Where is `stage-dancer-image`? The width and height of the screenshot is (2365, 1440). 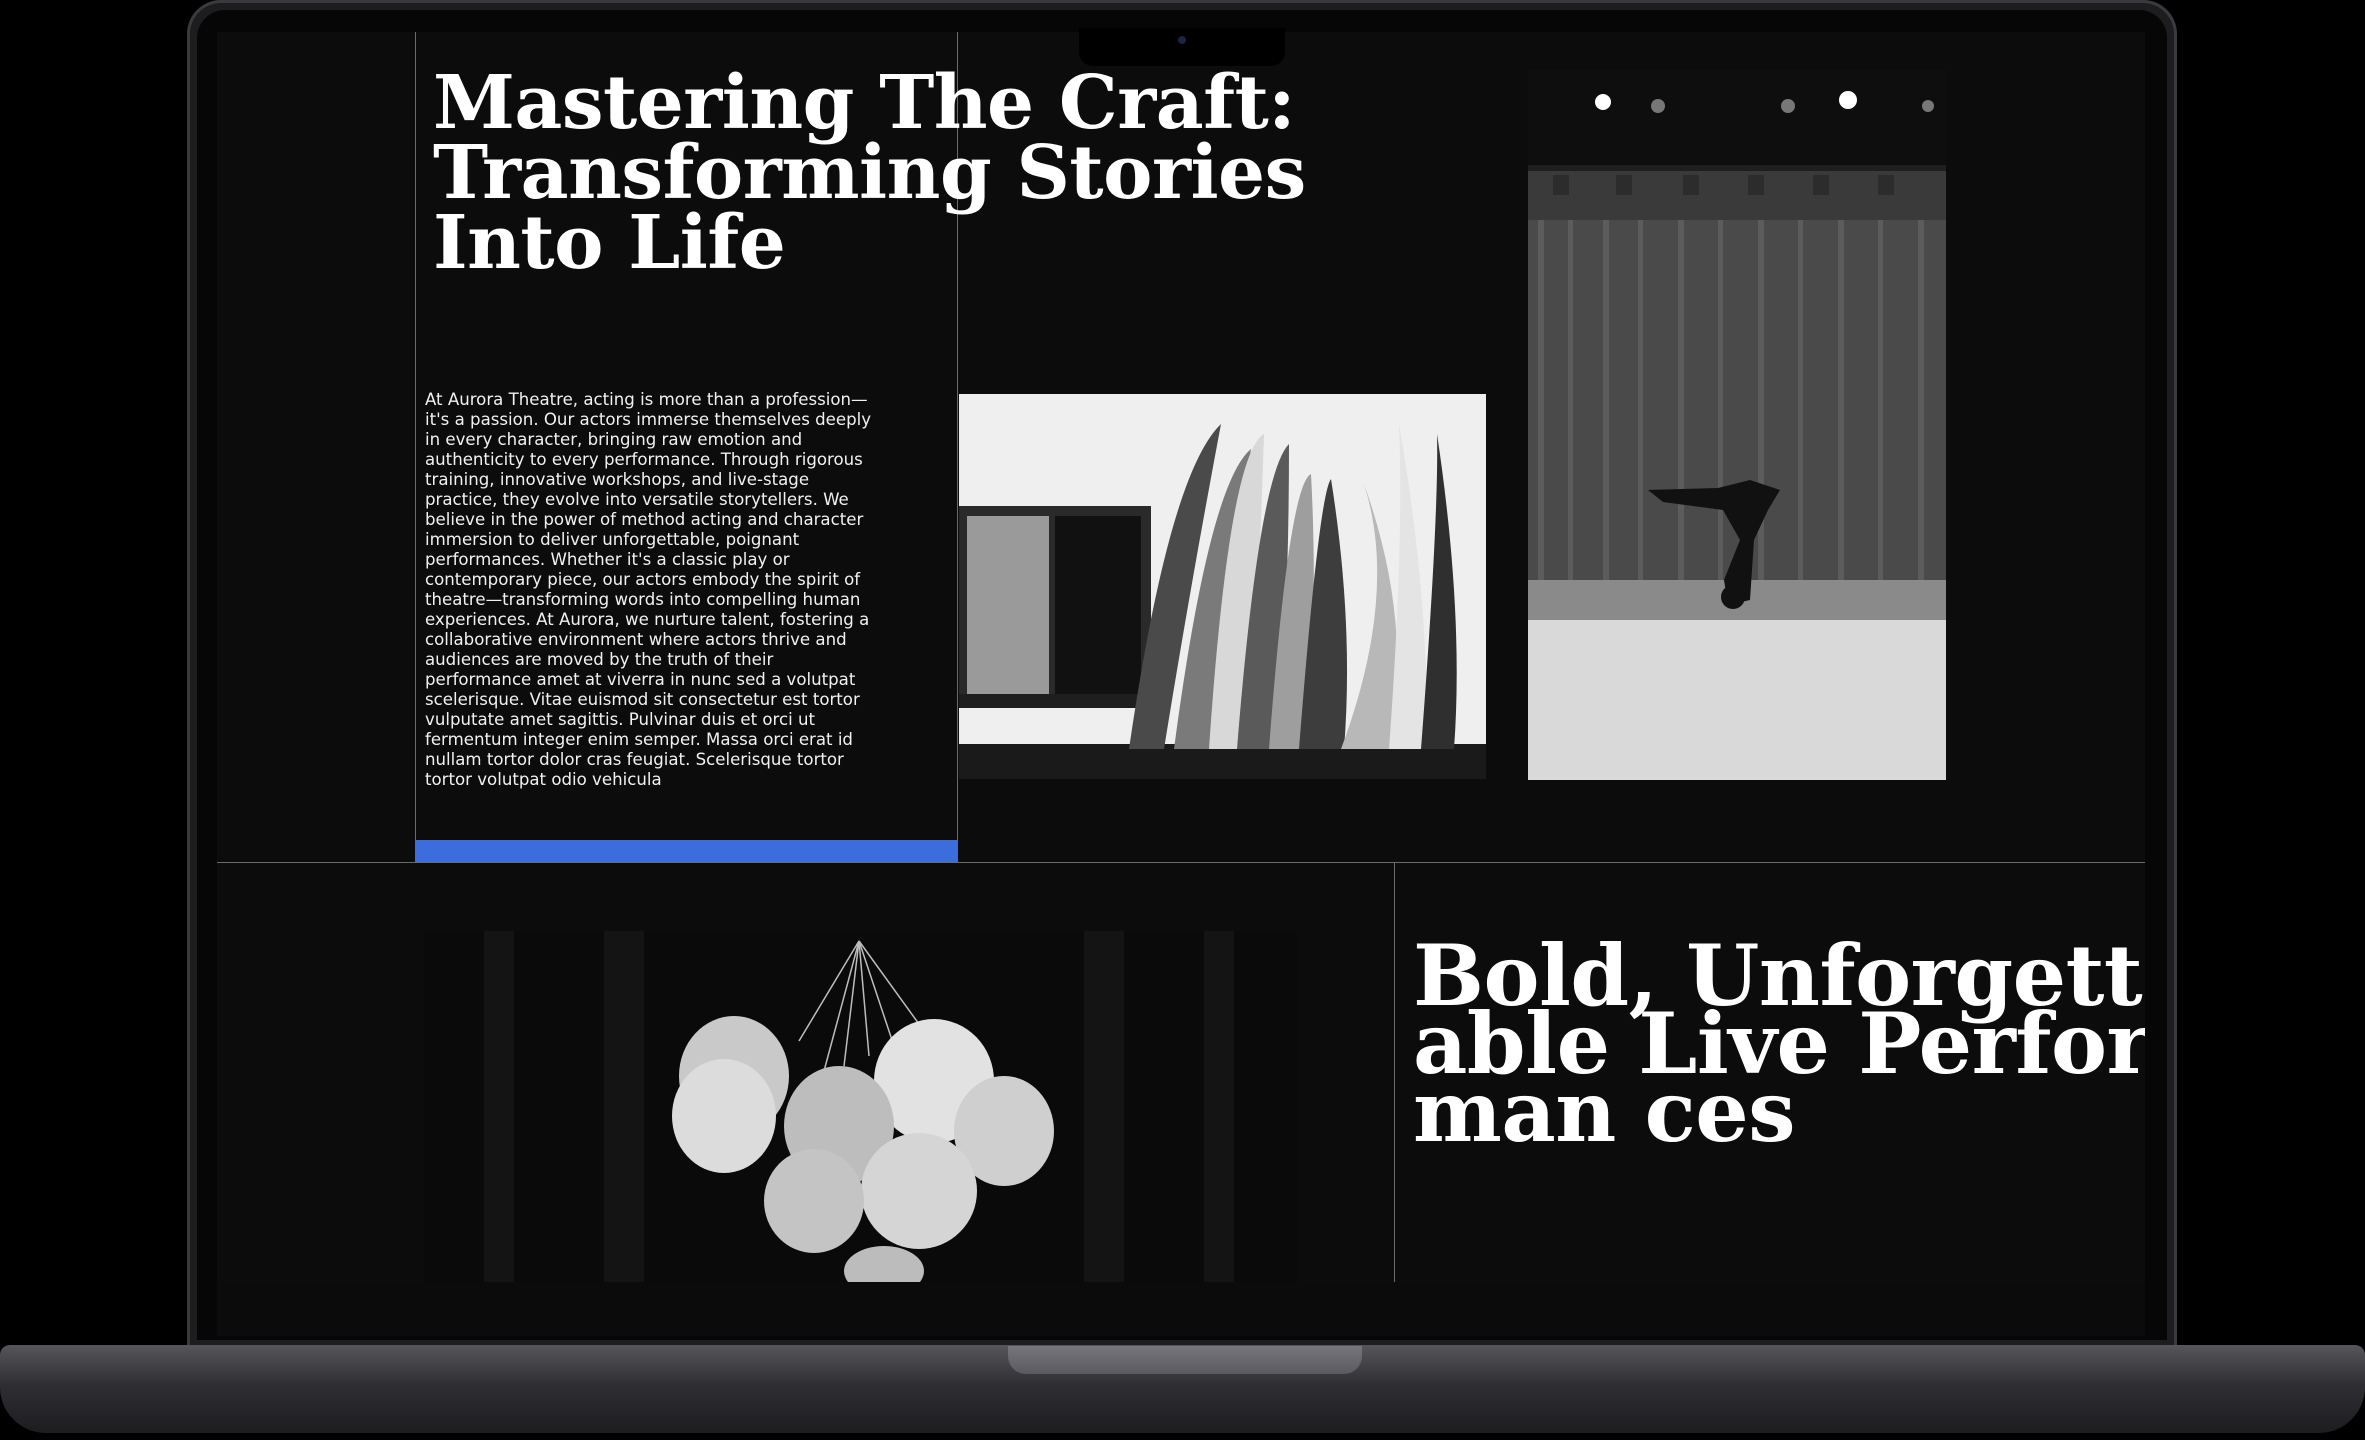
stage-dancer-image is located at coordinates (1737, 425).